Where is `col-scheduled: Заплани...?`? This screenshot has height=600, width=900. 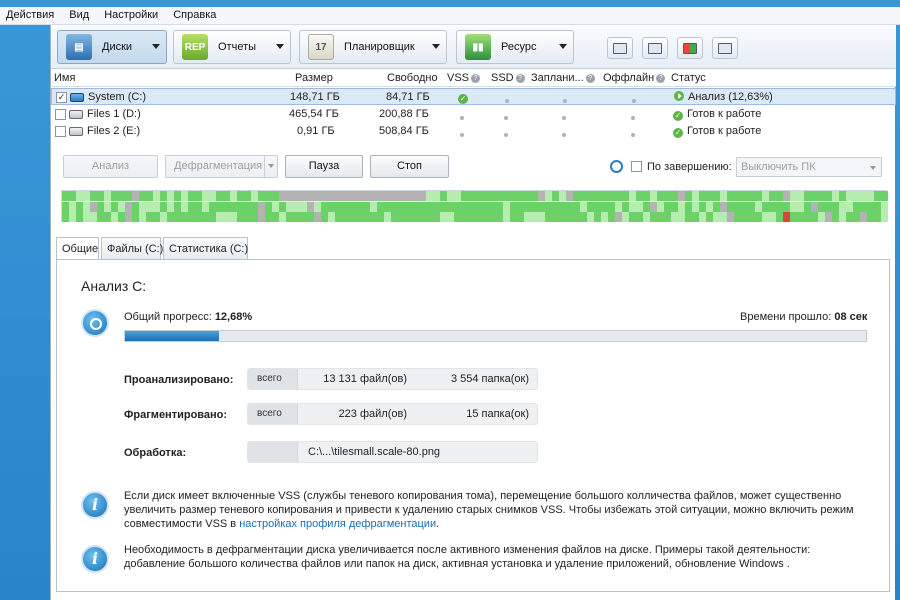 col-scheduled: Заплани...? is located at coordinates (563, 78).